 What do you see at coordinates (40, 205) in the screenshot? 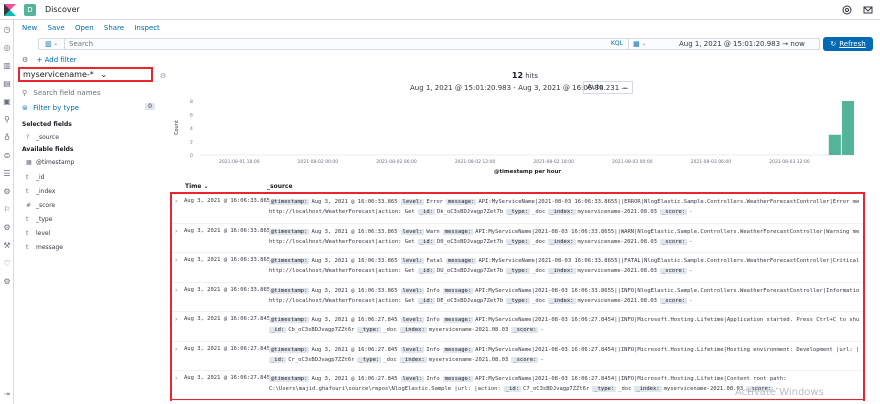
I see `field-item: # _score` at bounding box center [40, 205].